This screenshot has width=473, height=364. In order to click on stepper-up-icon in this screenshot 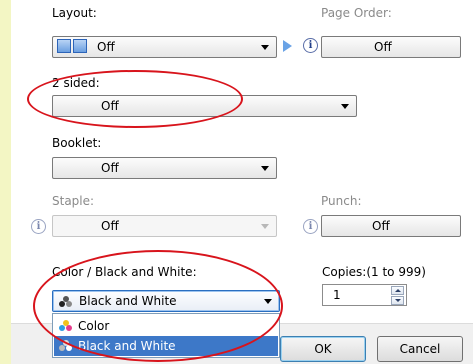, I will do `click(397, 290)`.